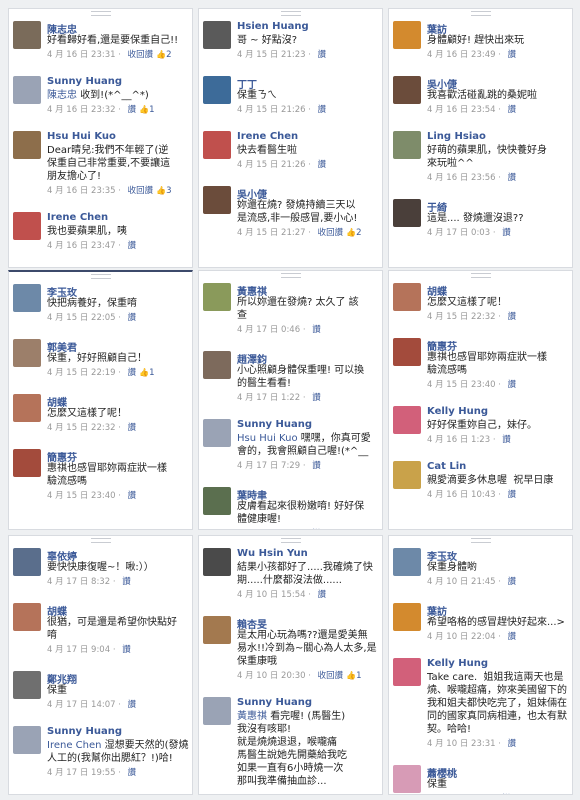 The image size is (580, 800). I want to click on comment-timestamp: 4 月 16 日 23:49, so click(461, 55).